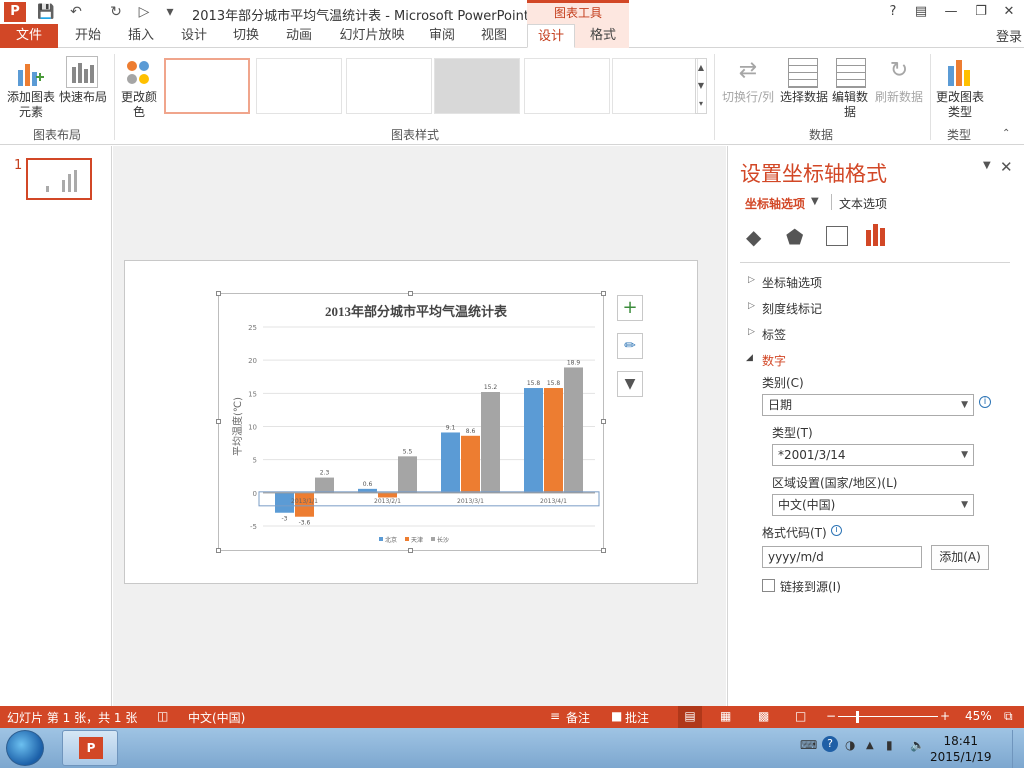  Describe the element at coordinates (873, 505) in the screenshot. I see `locale-select: 中文(中国) ▼` at that location.